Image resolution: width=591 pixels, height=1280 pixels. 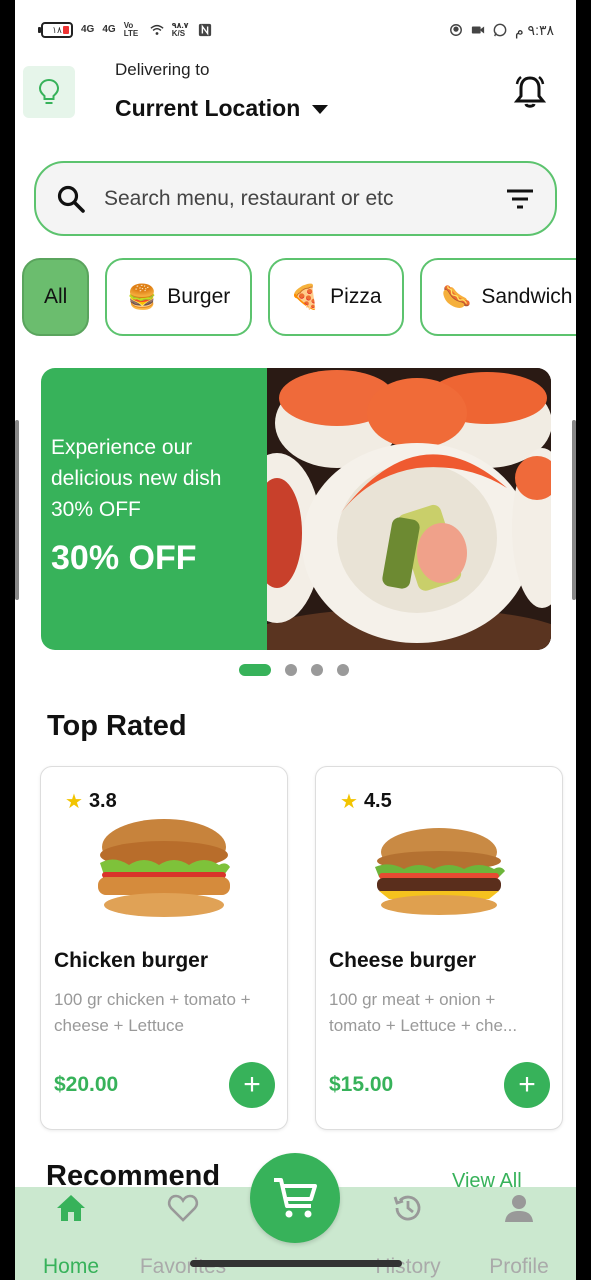 I want to click on category-chip-sandwich: 🌭 Sandwich, so click(x=497, y=297).